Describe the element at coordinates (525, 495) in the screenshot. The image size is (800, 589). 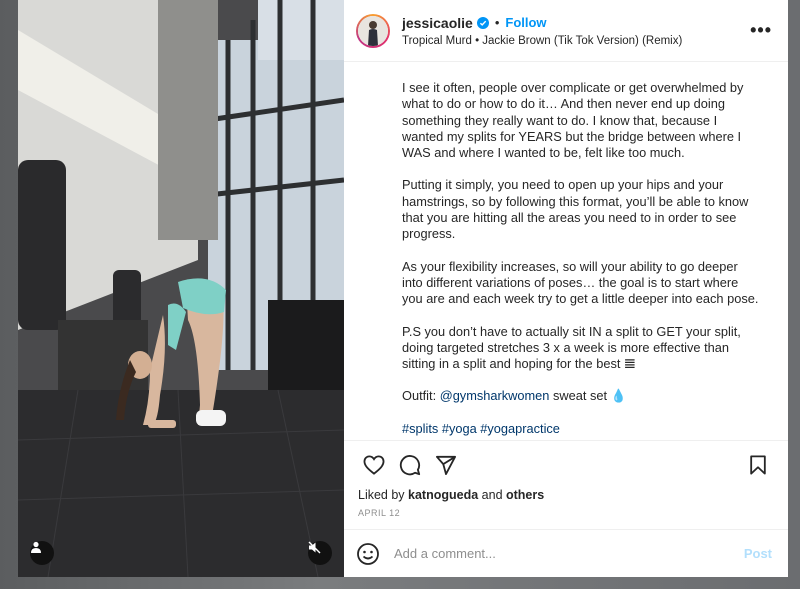
I see `liked-by-others-link: others` at that location.